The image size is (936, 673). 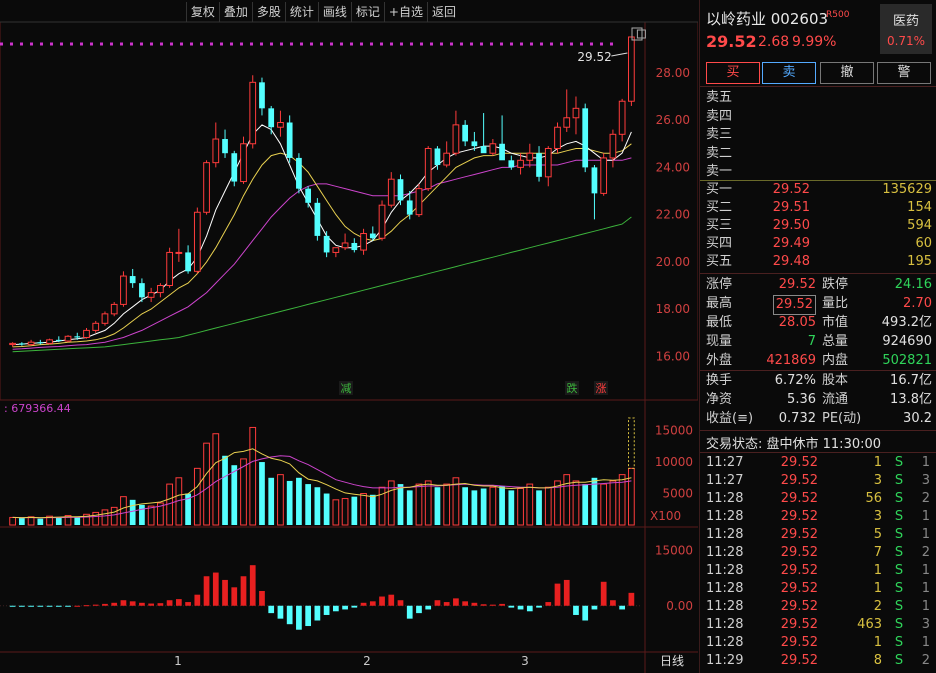 I want to click on toolbar-button: 叠加, so click(x=235, y=12).